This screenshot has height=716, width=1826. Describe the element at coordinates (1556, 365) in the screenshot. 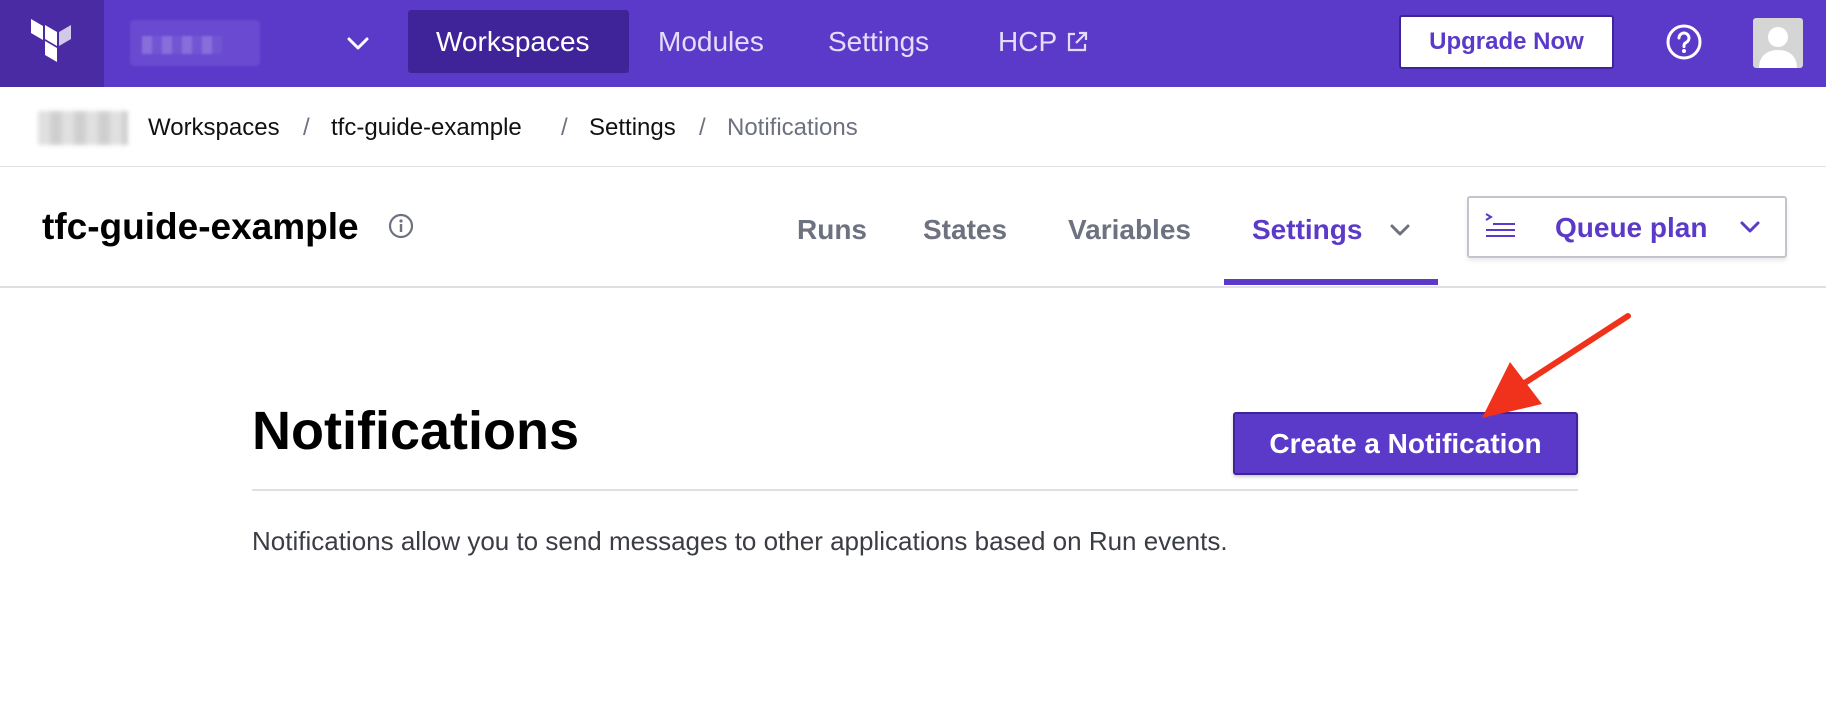

I see `annotation-arrow-icon` at that location.